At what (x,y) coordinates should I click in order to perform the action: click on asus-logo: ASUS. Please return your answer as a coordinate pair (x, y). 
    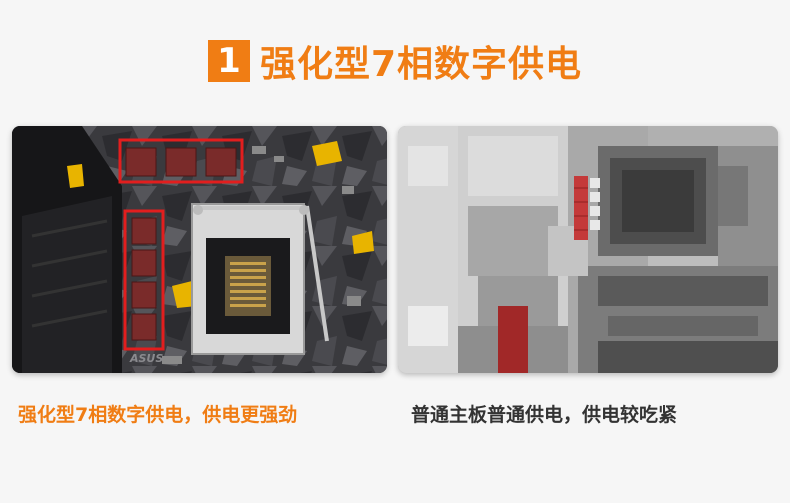
    Looking at the image, I should click on (146, 358).